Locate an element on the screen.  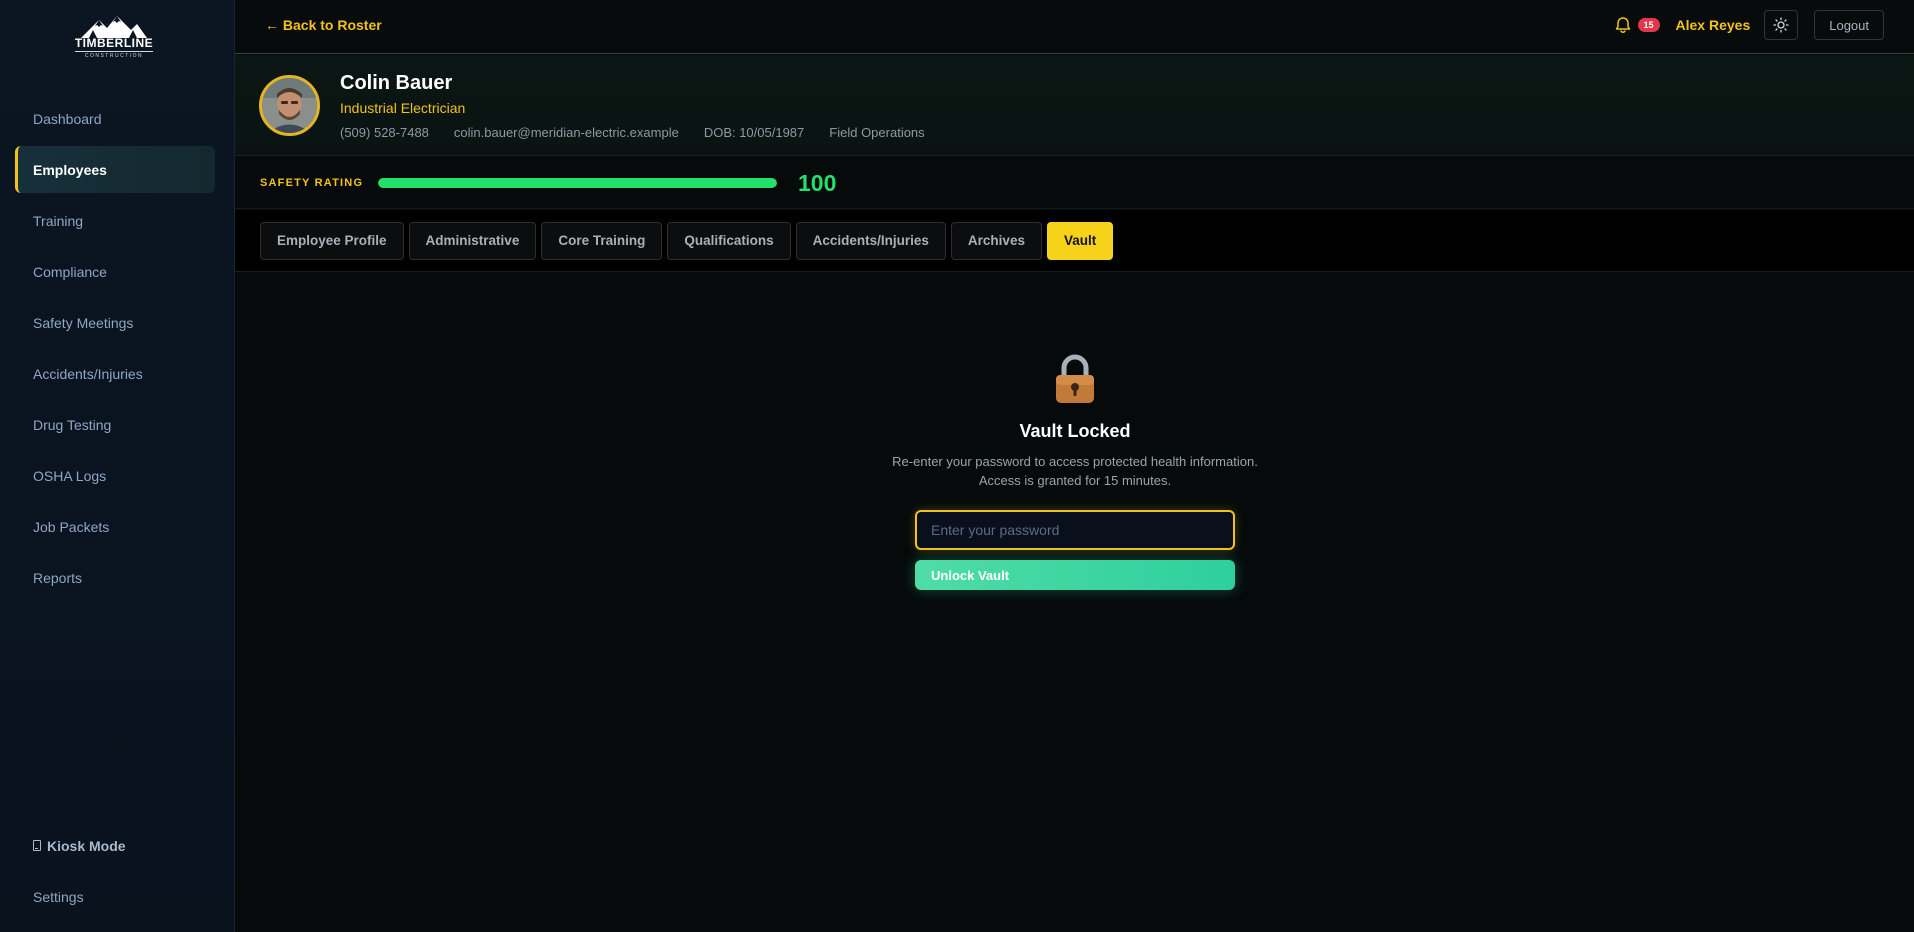
vault-description-line-2: Access is granted for 15 minutes. is located at coordinates (1075, 480).